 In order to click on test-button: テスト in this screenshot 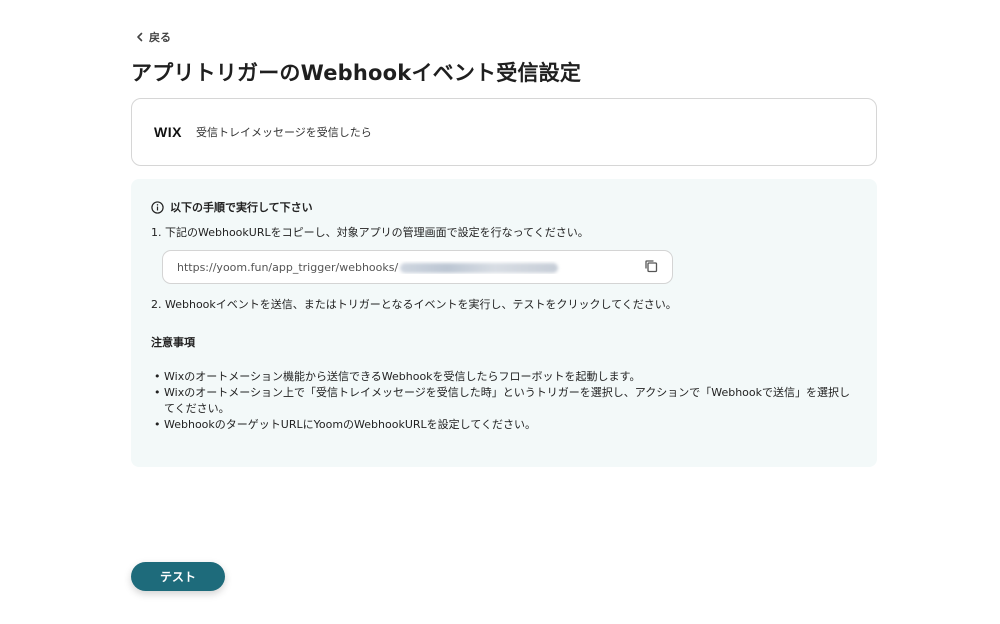, I will do `click(178, 576)`.